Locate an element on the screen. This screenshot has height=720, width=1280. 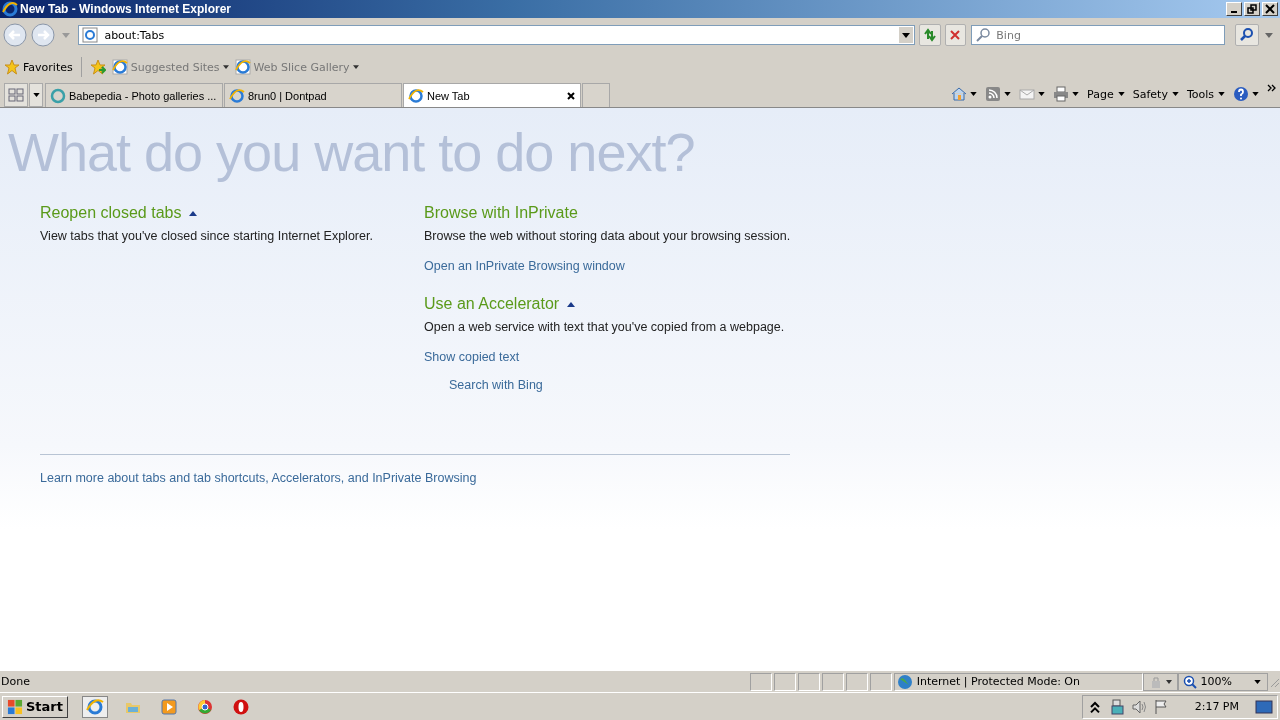
help-button is located at coordinates (1246, 94).